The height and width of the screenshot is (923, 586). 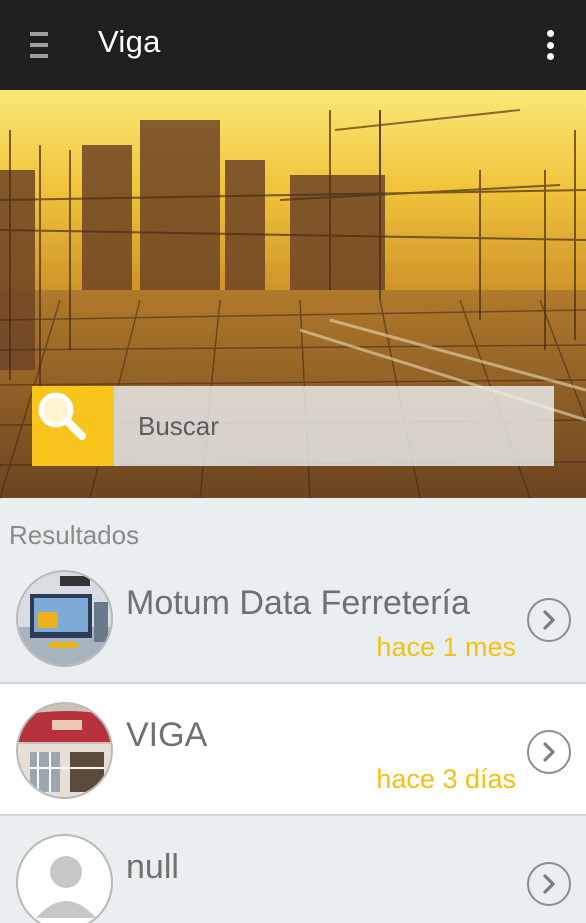 I want to click on list-item: null, so click(x=293, y=869).